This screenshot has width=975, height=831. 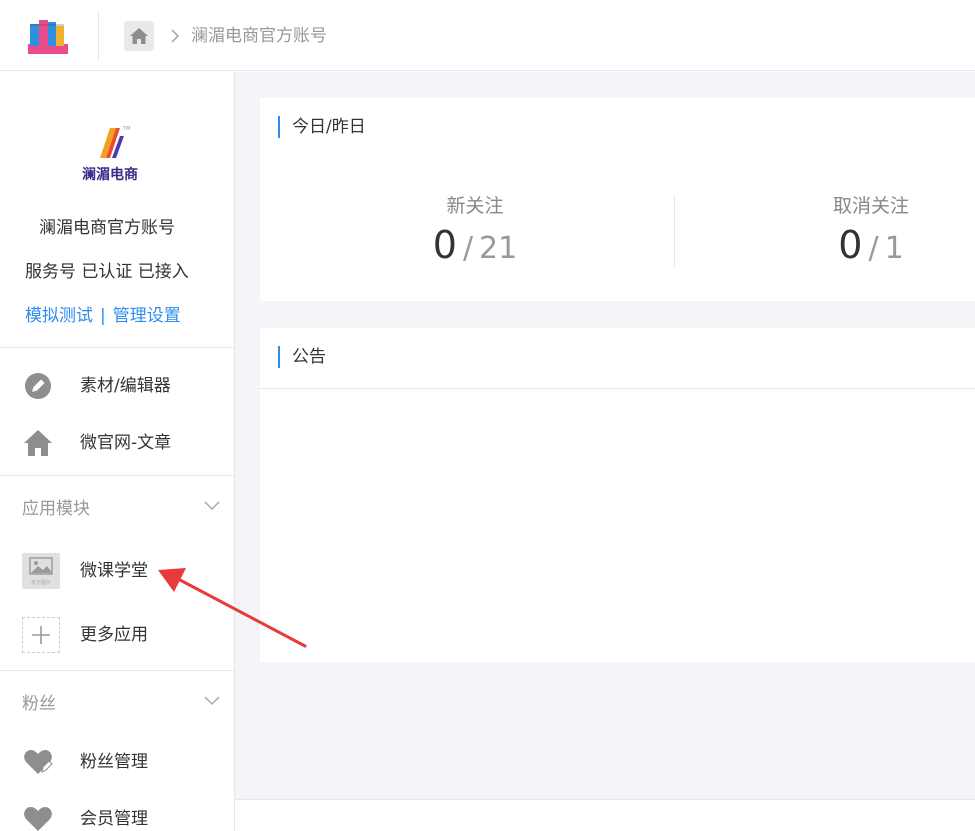 I want to click on home-button, so click(x=139, y=36).